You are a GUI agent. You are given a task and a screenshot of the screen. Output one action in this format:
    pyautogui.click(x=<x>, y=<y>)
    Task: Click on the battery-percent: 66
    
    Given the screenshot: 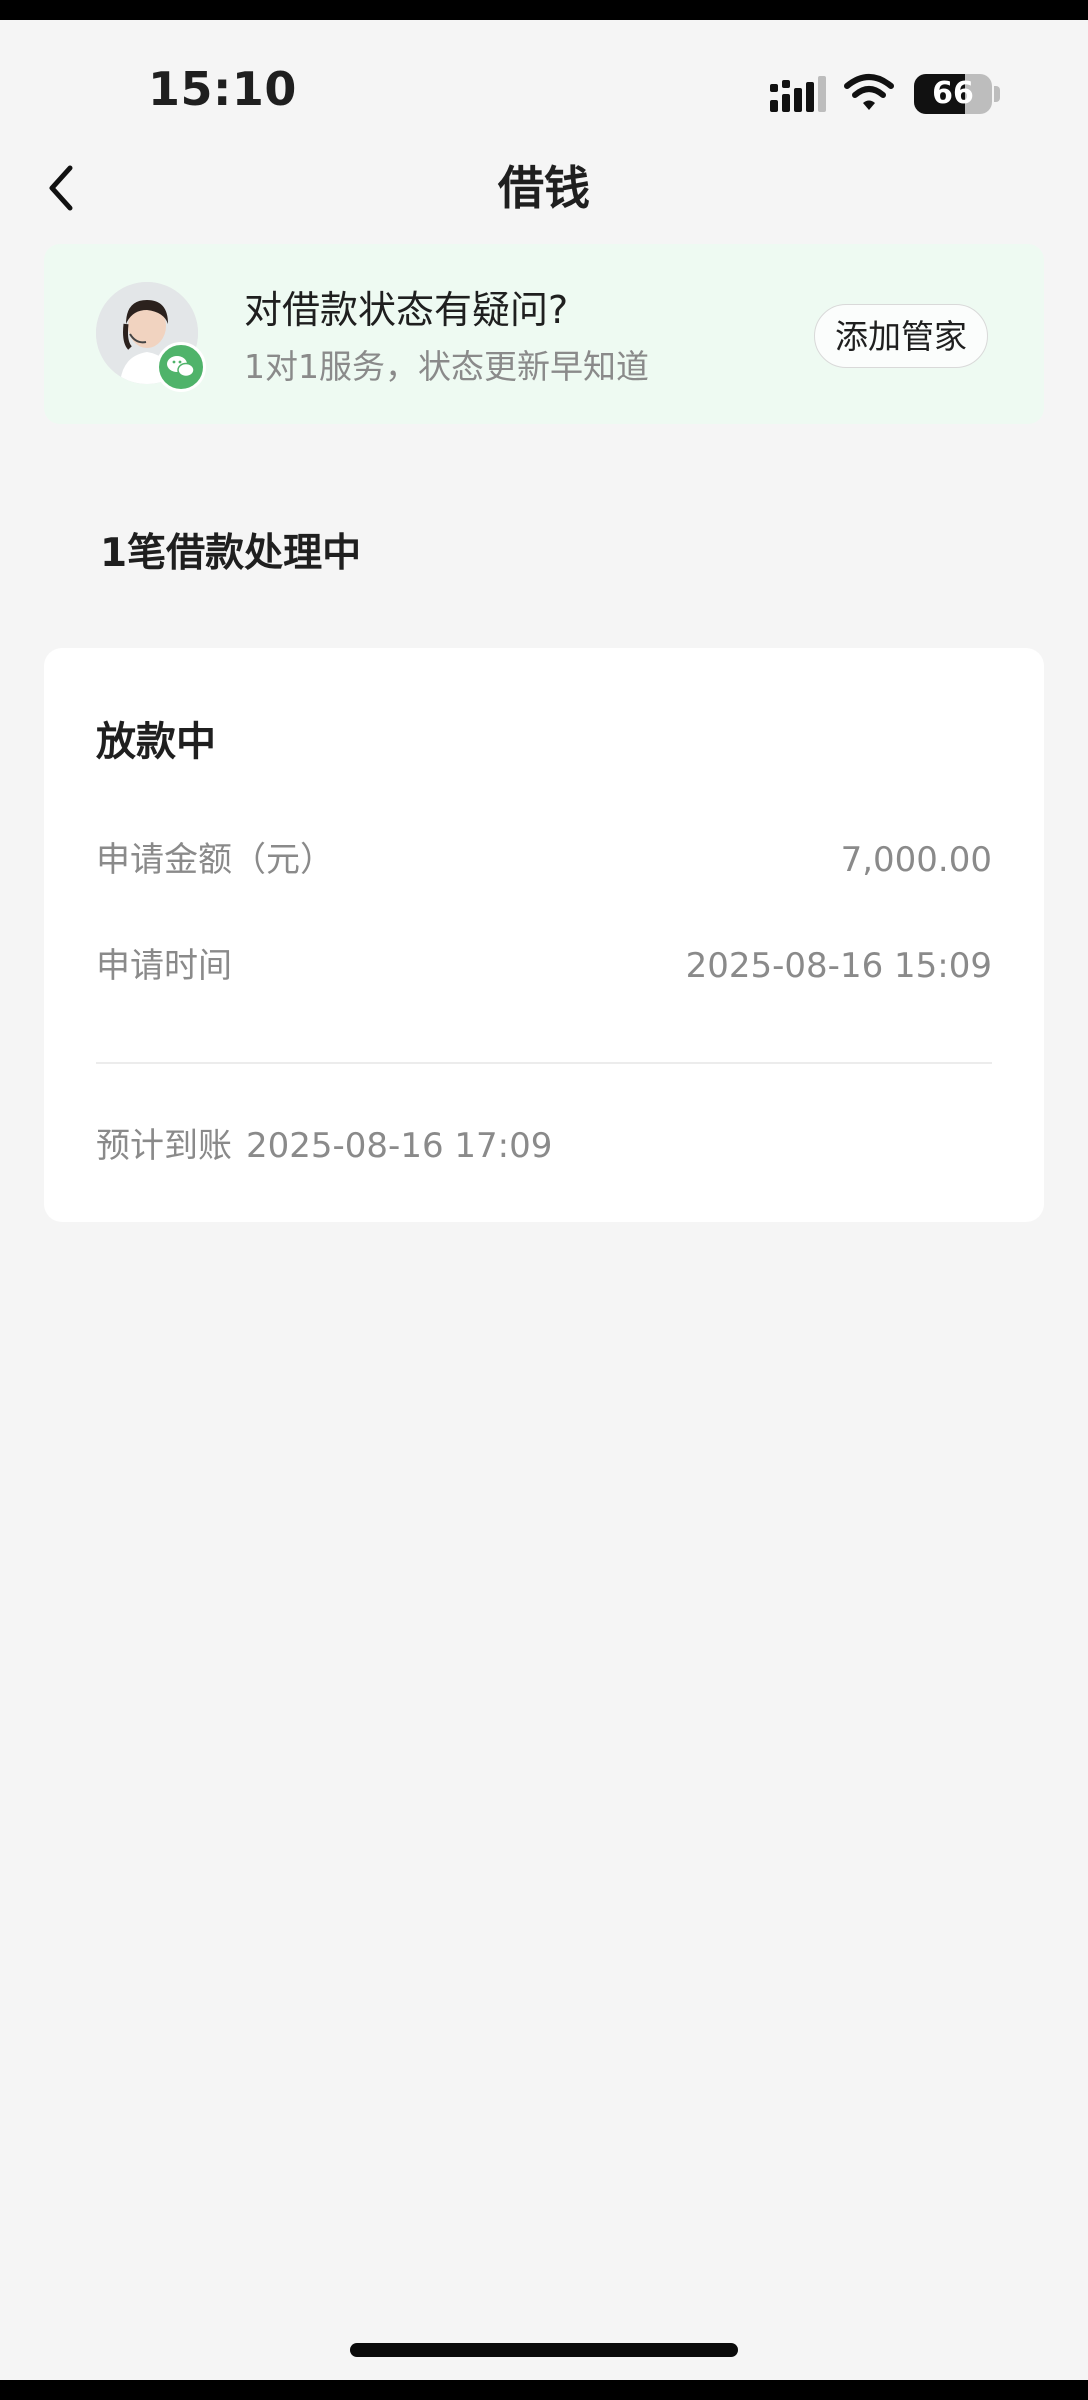 What is the action you would take?
    pyautogui.click(x=953, y=93)
    